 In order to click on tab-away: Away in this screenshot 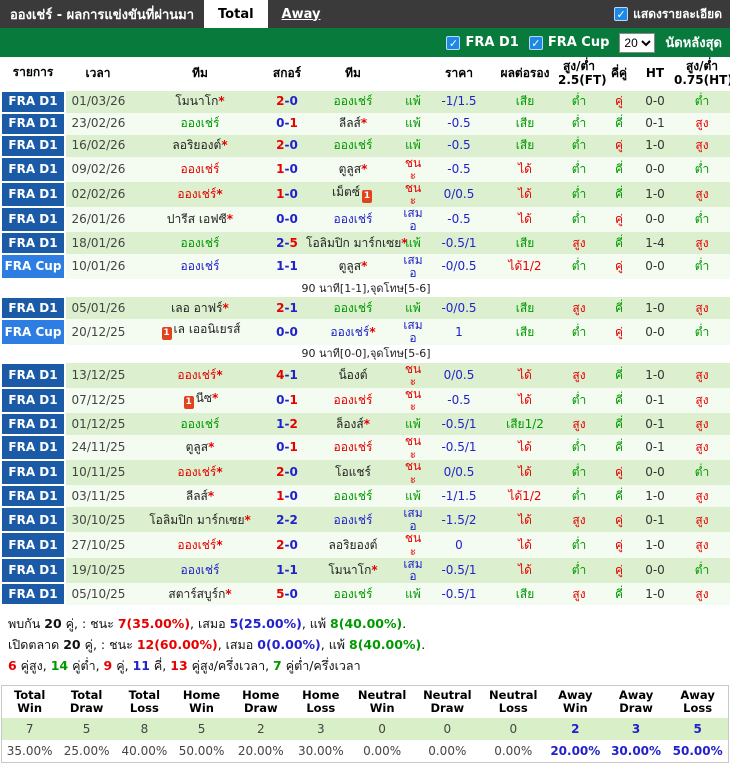, I will do `click(301, 14)`.